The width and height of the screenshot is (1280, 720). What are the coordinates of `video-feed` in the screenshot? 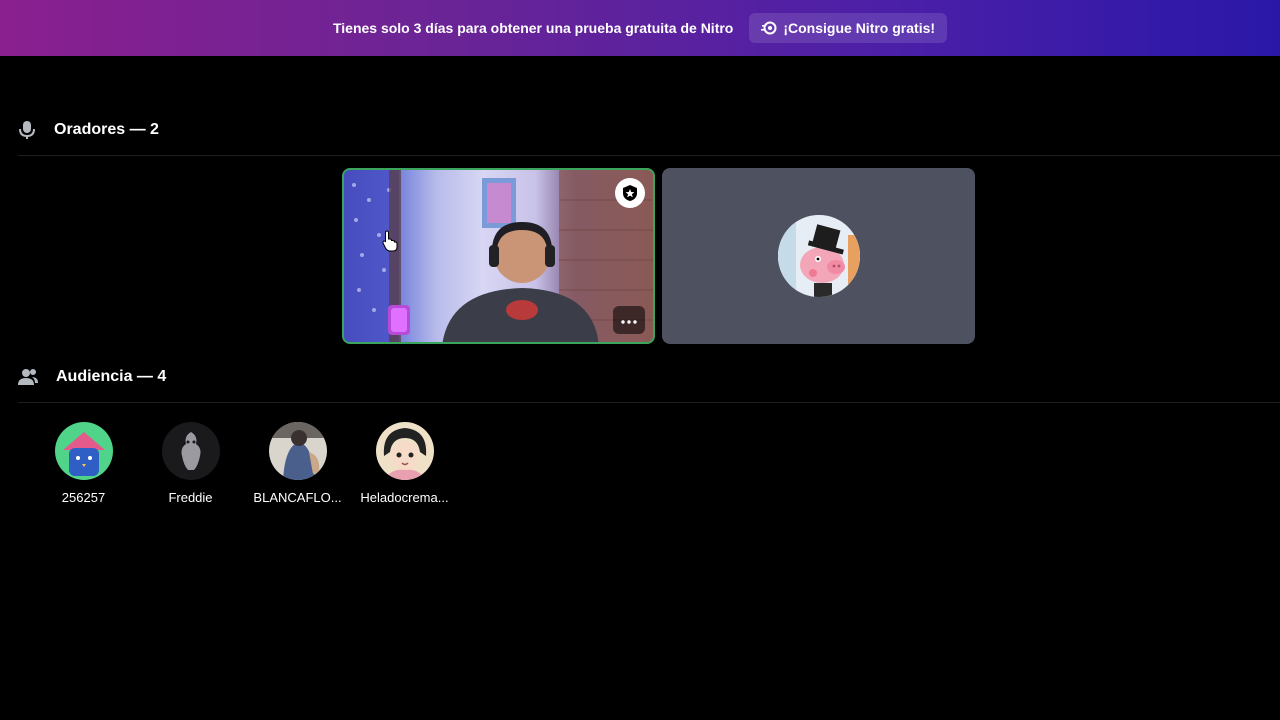 It's located at (498, 256).